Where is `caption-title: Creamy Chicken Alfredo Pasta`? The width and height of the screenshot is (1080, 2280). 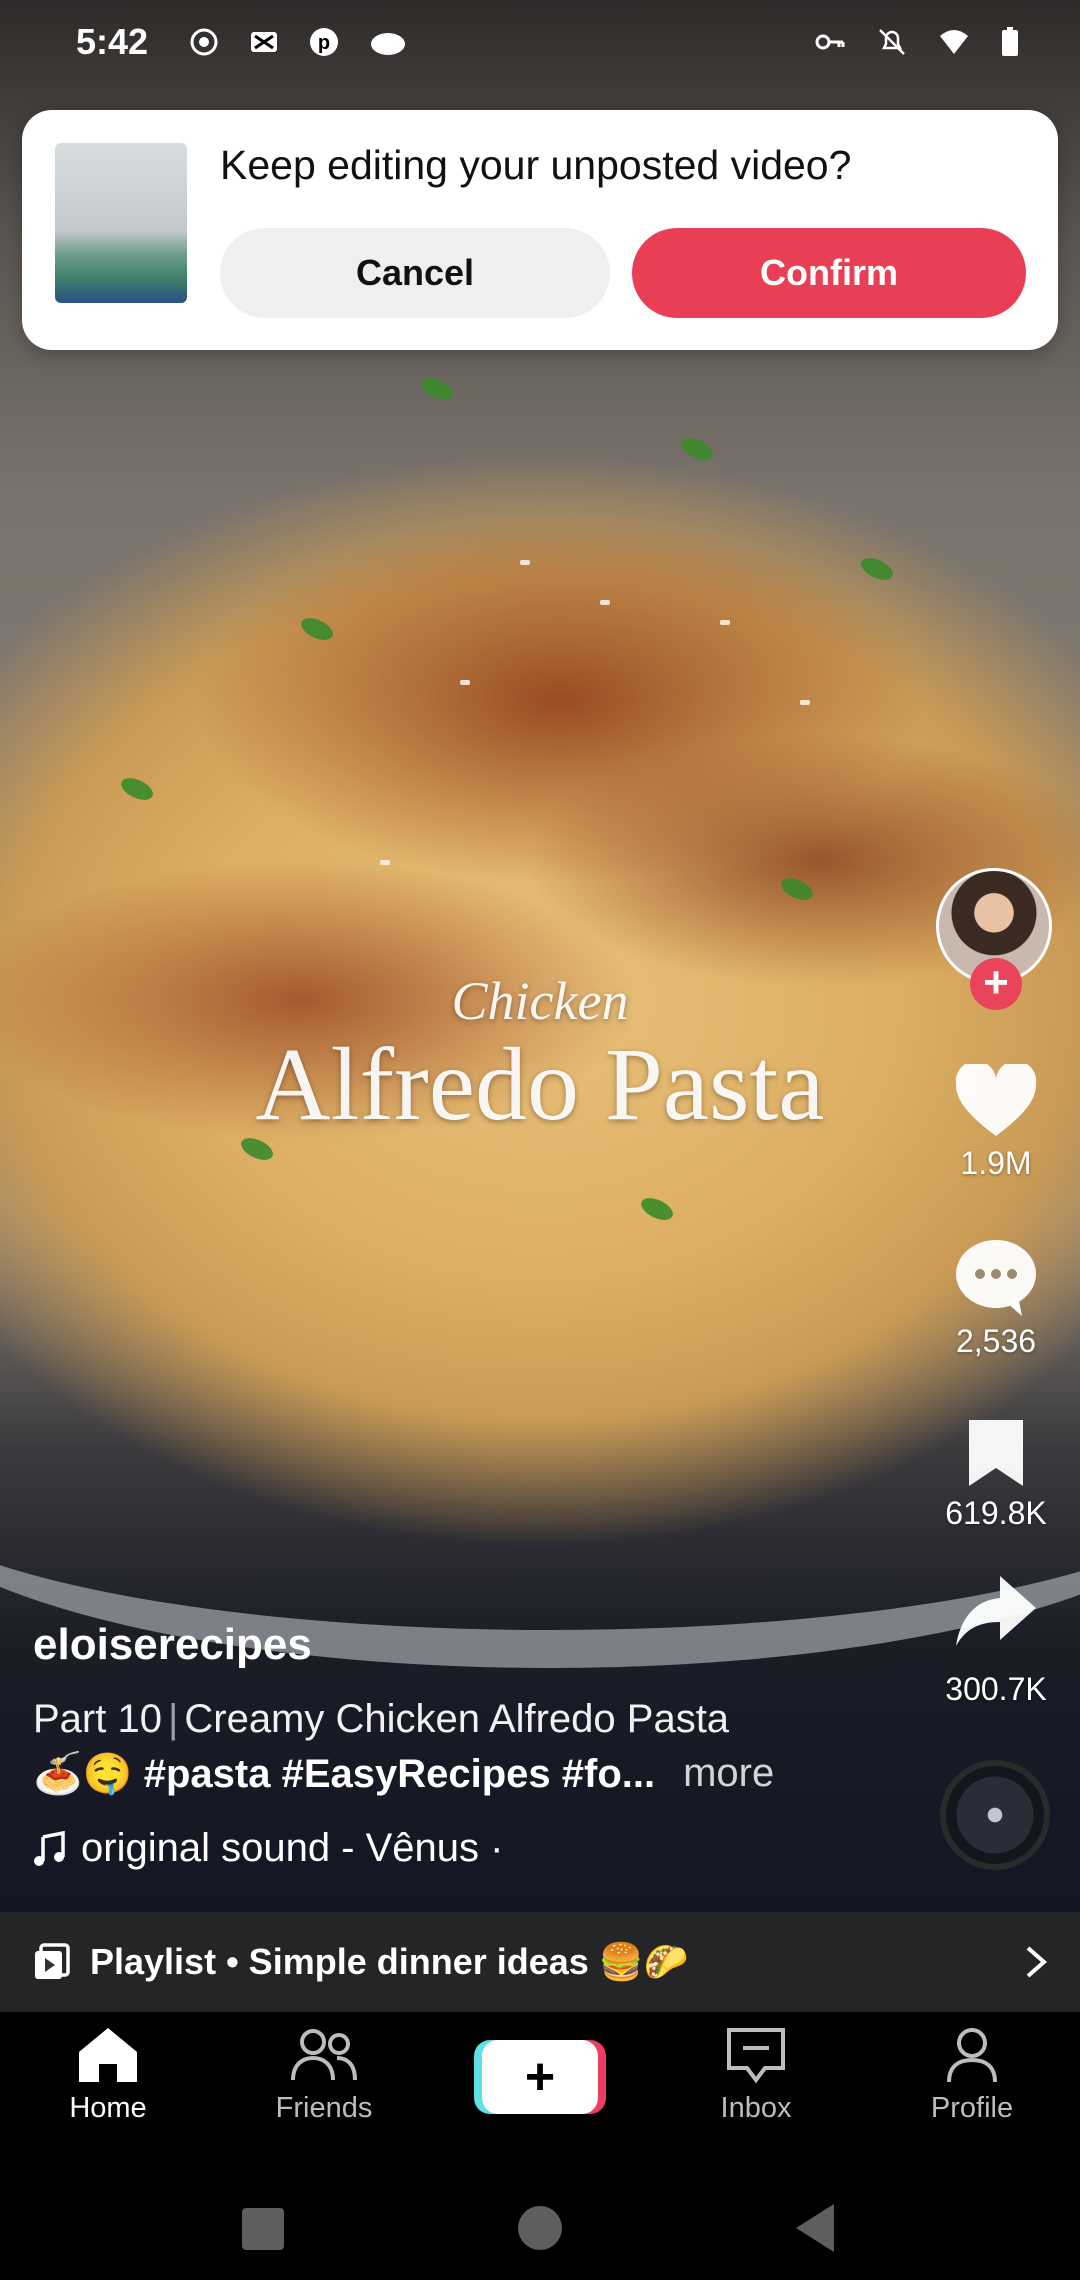
caption-title: Creamy Chicken Alfredo Pasta is located at coordinates (457, 1719).